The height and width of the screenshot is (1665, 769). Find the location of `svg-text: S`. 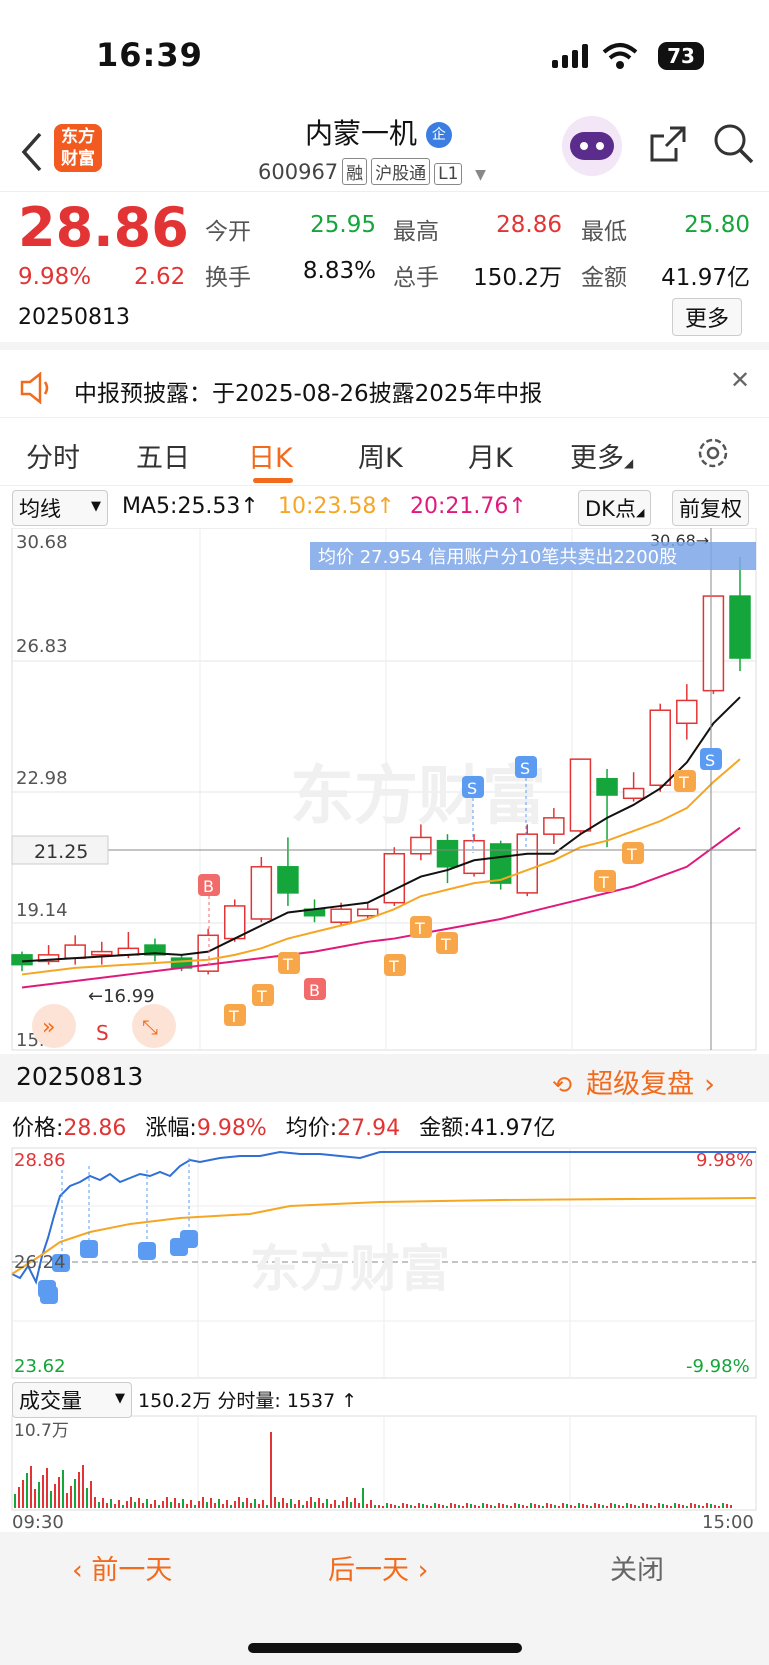

svg-text: S is located at coordinates (710, 760).